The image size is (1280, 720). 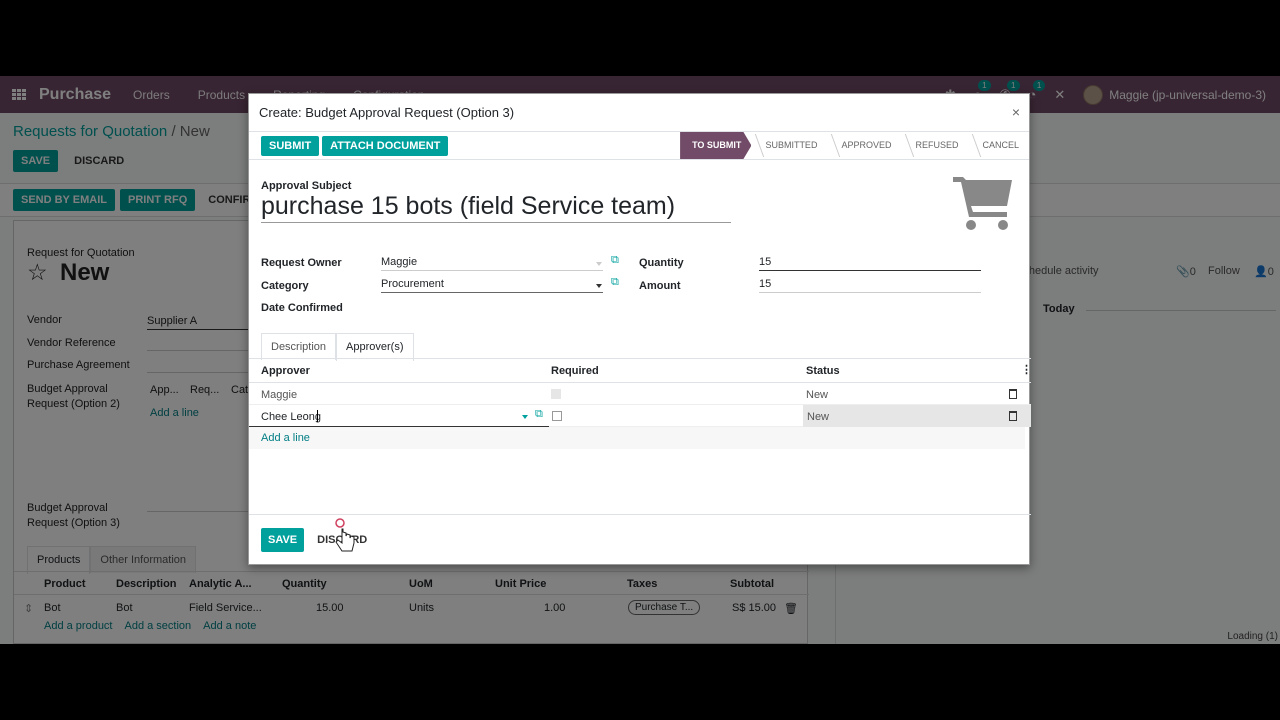 What do you see at coordinates (283, 539) in the screenshot?
I see `dialog-save-button: SAVE` at bounding box center [283, 539].